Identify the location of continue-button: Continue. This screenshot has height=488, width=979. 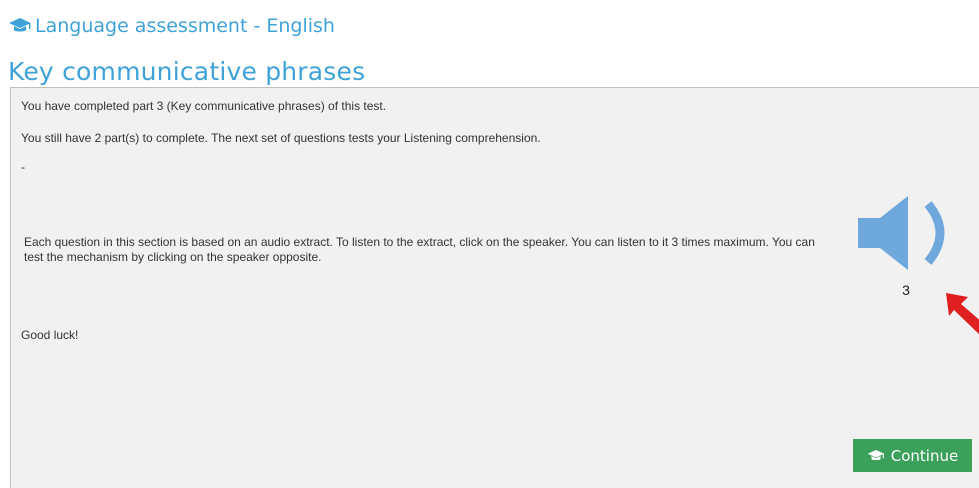
(912, 455).